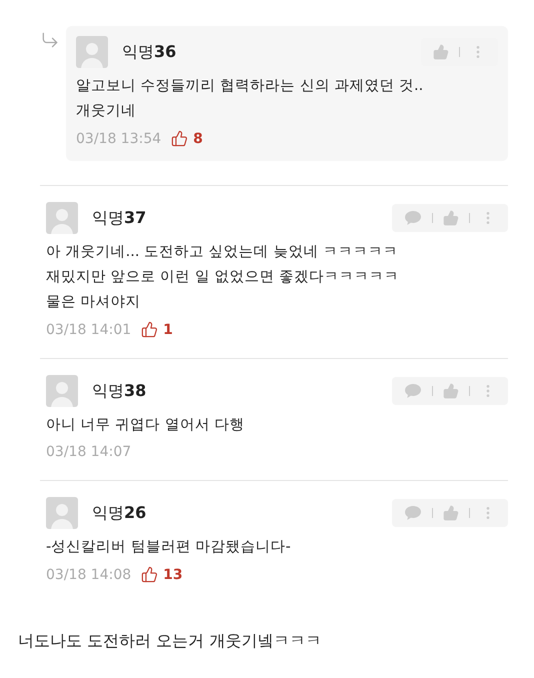 The image size is (534, 678). I want to click on author-name: 익명26, so click(120, 513).